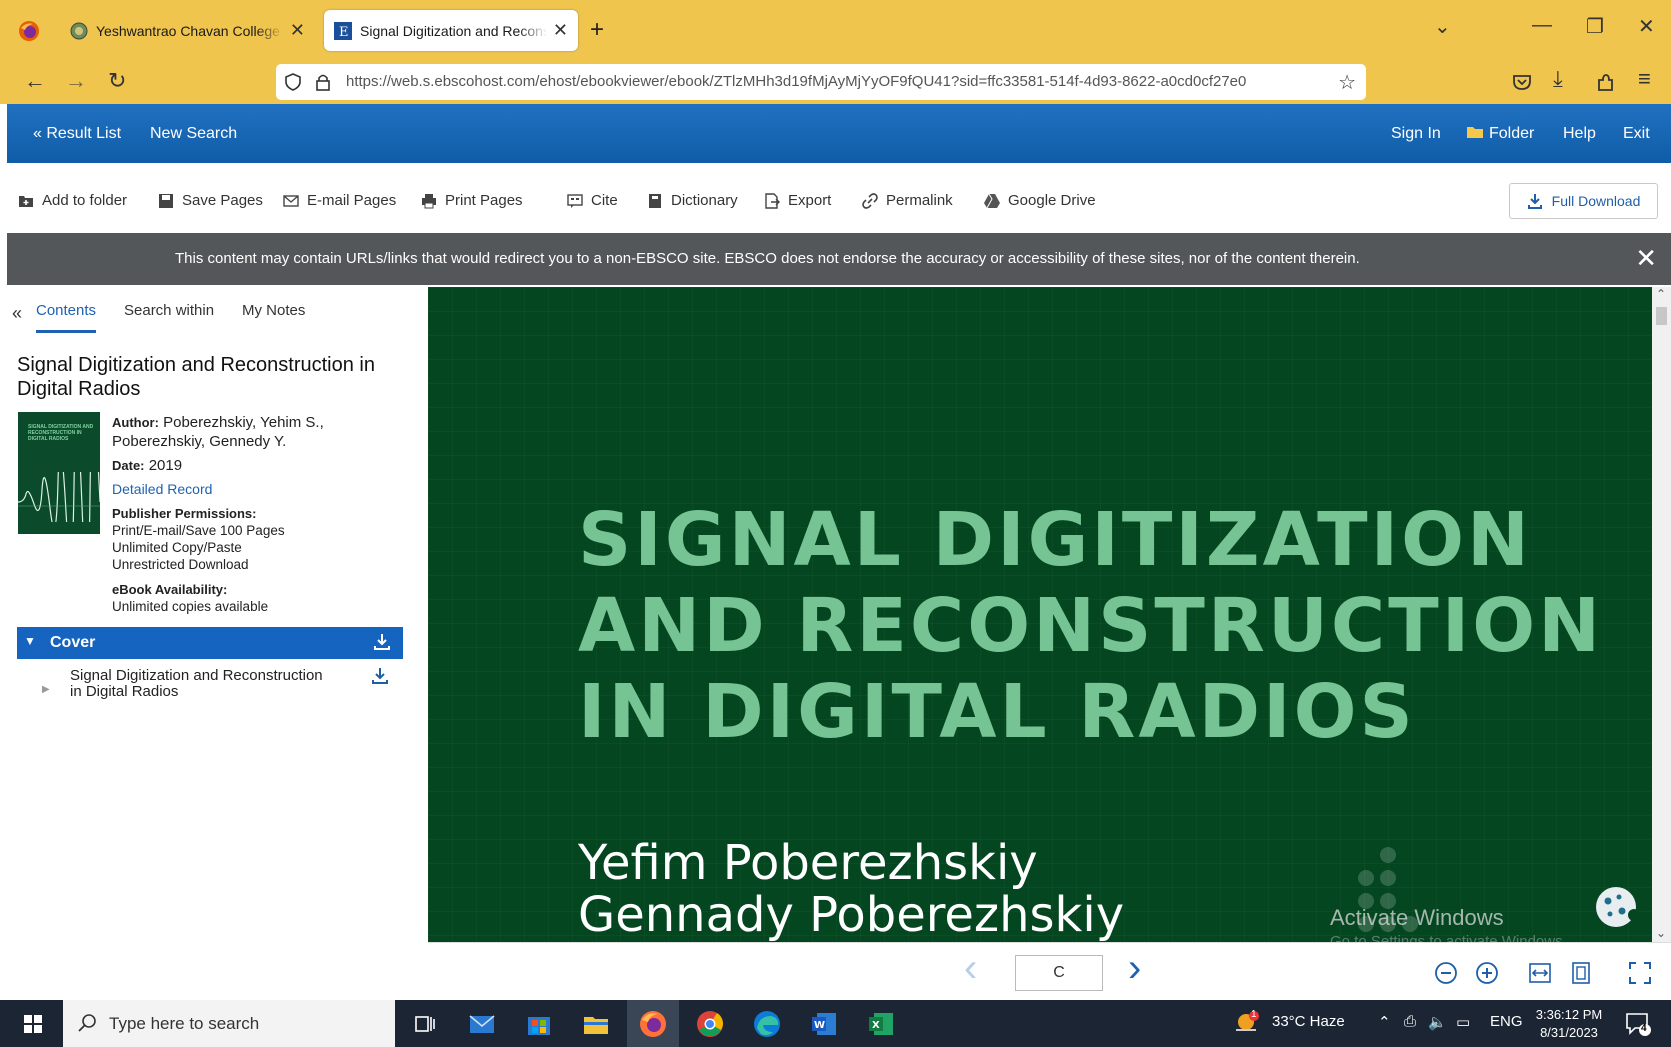  I want to click on caret-right-icon: ▶, so click(46, 689).